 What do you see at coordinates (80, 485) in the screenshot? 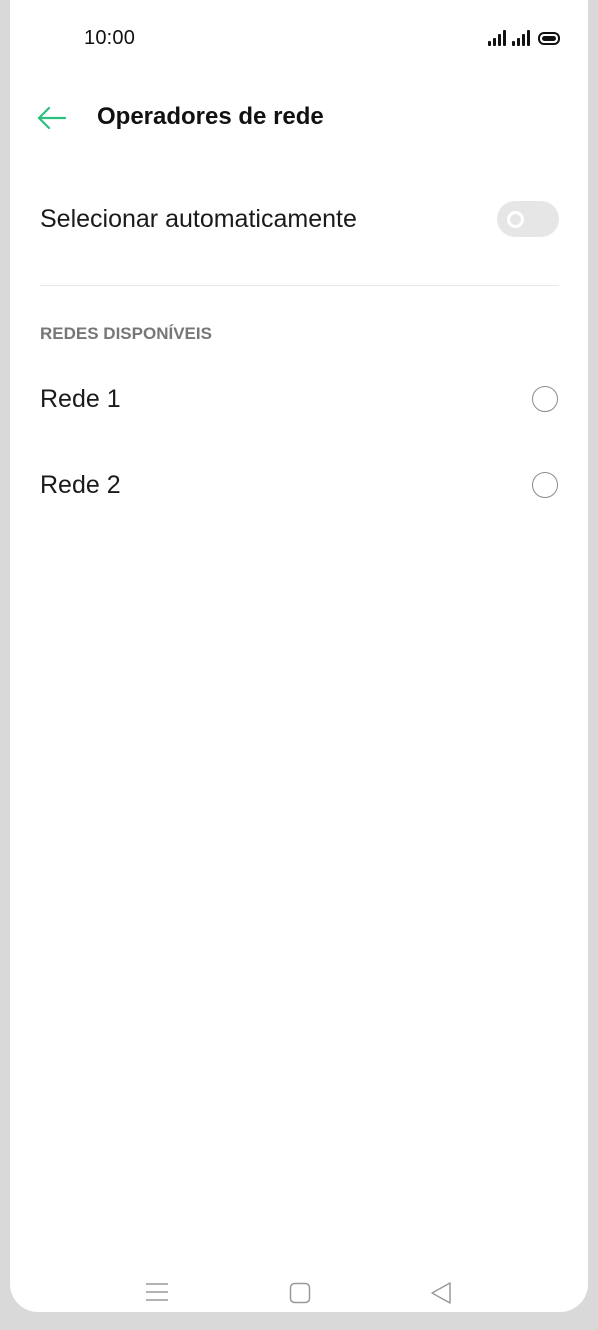
I see `network-label: Rede 2` at bounding box center [80, 485].